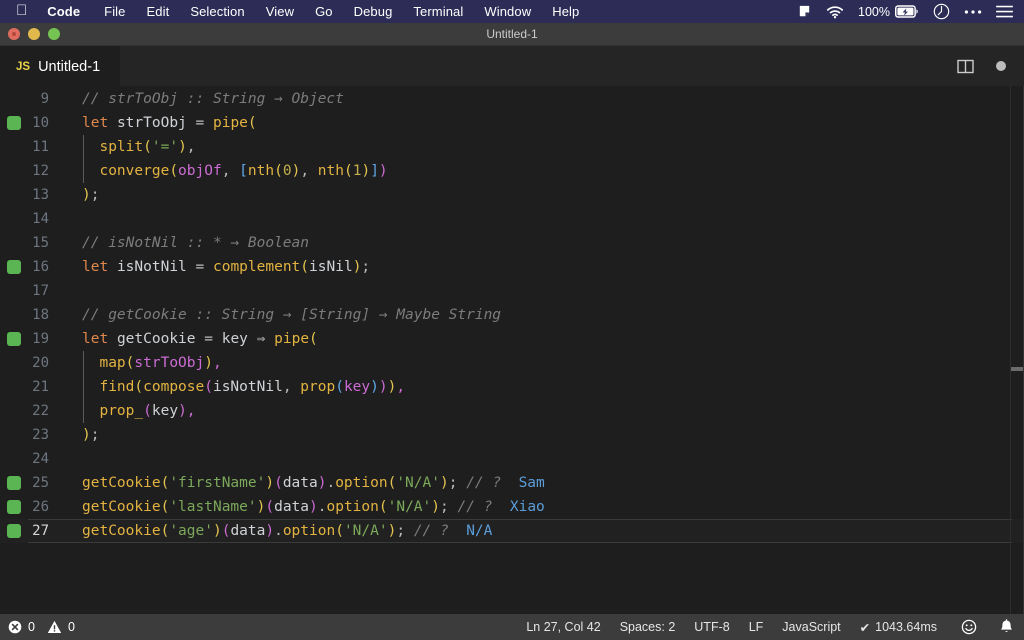 This screenshot has width=1024, height=640. Describe the element at coordinates (512, 99) in the screenshot. I see `code-line-9: 9 // strToObj :: String → Object` at that location.